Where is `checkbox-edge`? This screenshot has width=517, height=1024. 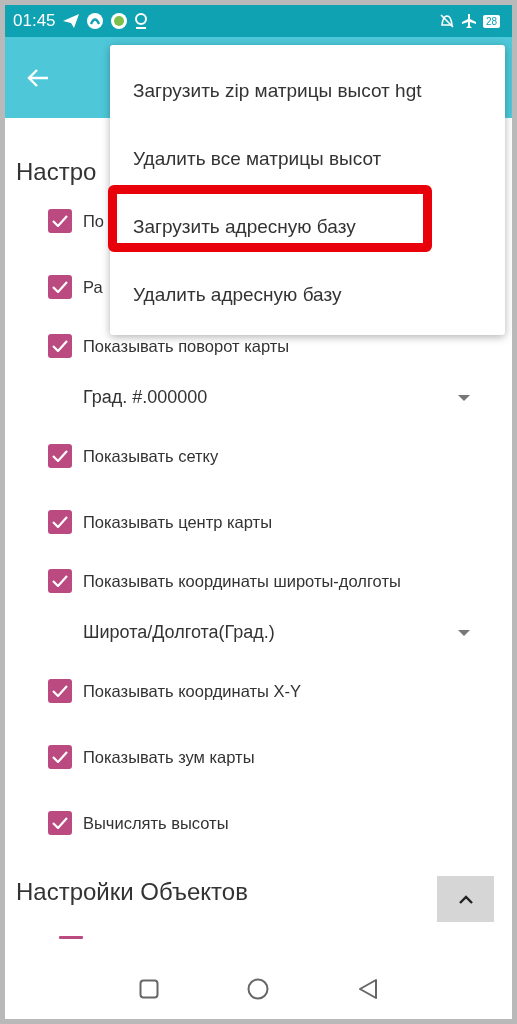 checkbox-edge is located at coordinates (71, 937).